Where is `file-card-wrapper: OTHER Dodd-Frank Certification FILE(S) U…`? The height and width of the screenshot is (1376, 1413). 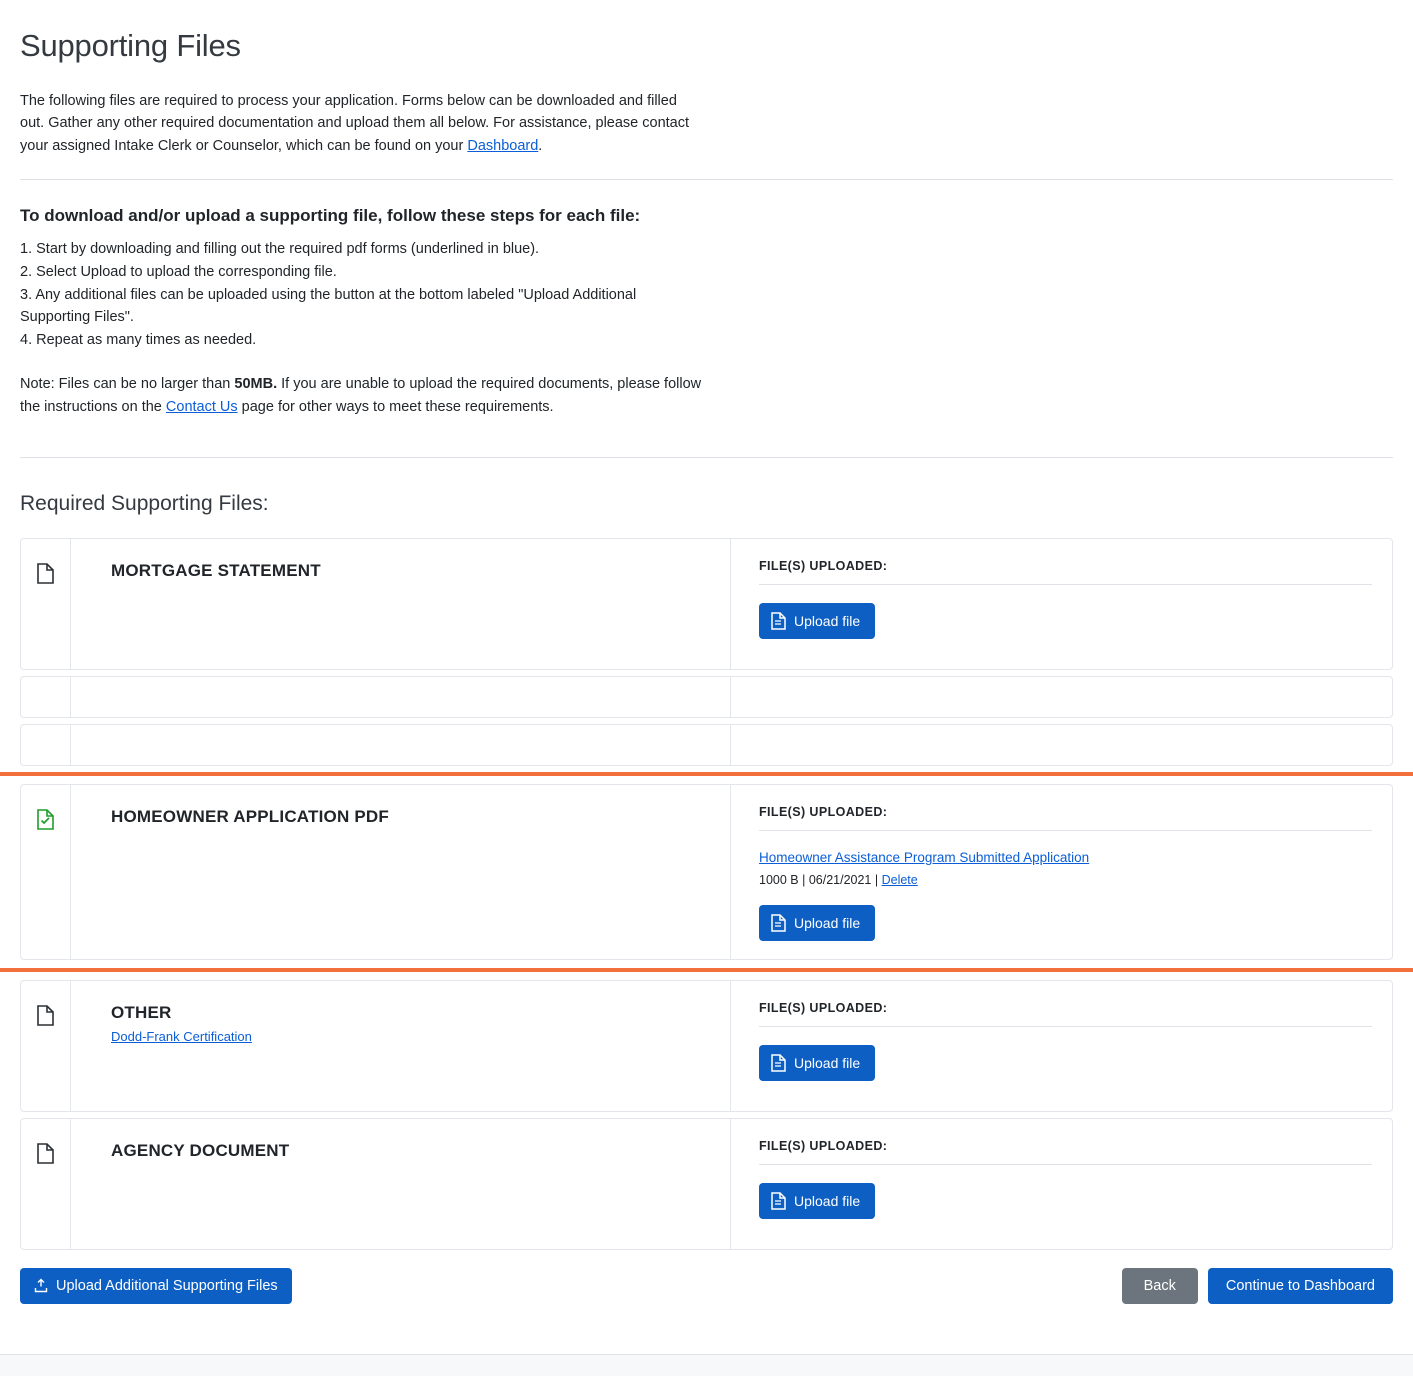 file-card-wrapper: OTHER Dodd-Frank Certification FILE(S) U… is located at coordinates (706, 1045).